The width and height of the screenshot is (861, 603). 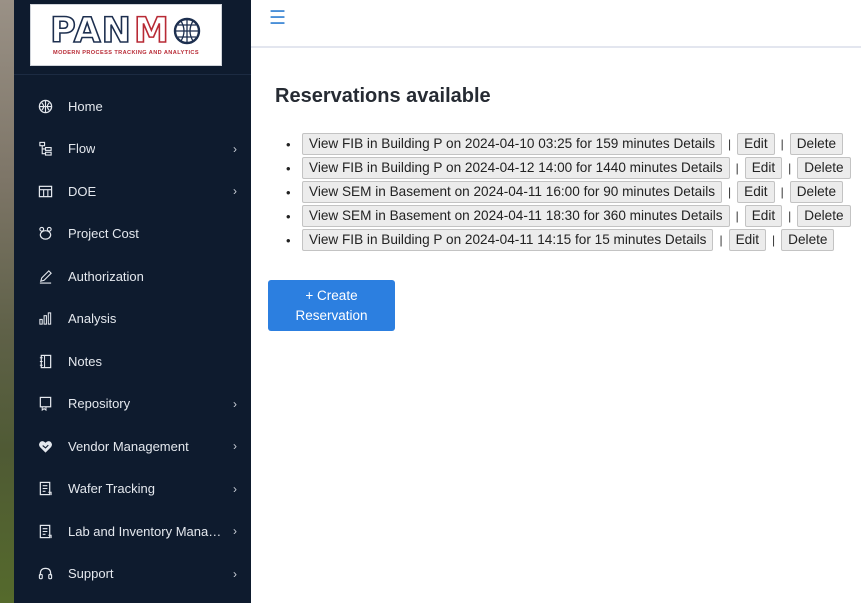 I want to click on sidebar-item-label: Analysis, so click(x=92, y=319).